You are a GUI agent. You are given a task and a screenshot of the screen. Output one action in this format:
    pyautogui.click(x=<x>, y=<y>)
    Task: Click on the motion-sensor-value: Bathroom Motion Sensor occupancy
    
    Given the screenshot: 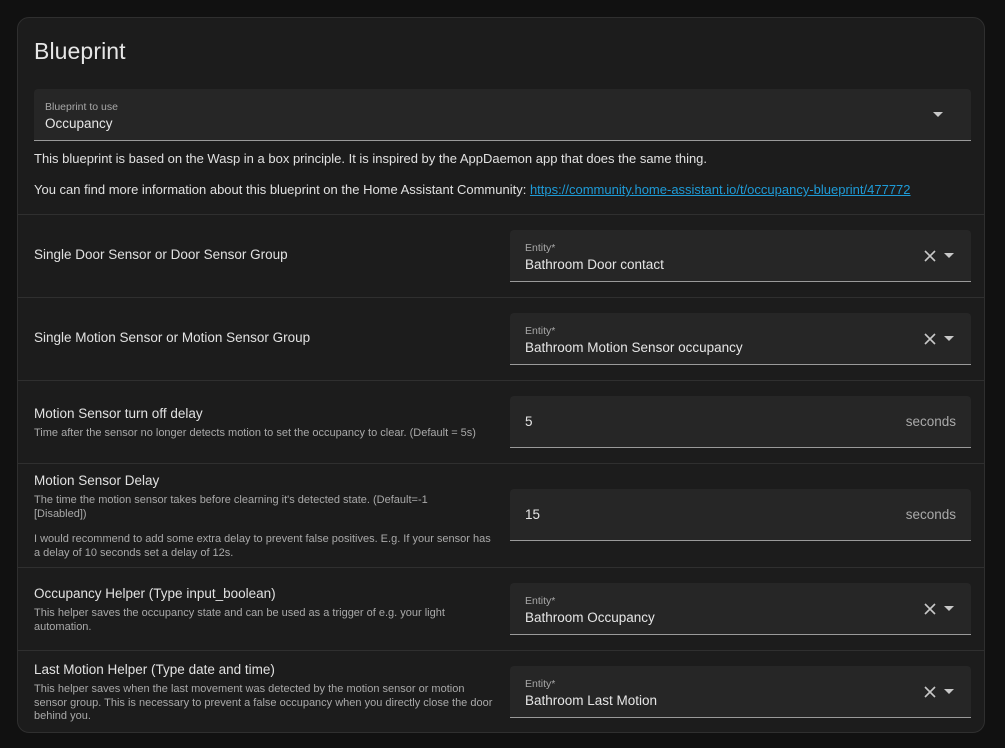 What is the action you would take?
    pyautogui.click(x=634, y=347)
    